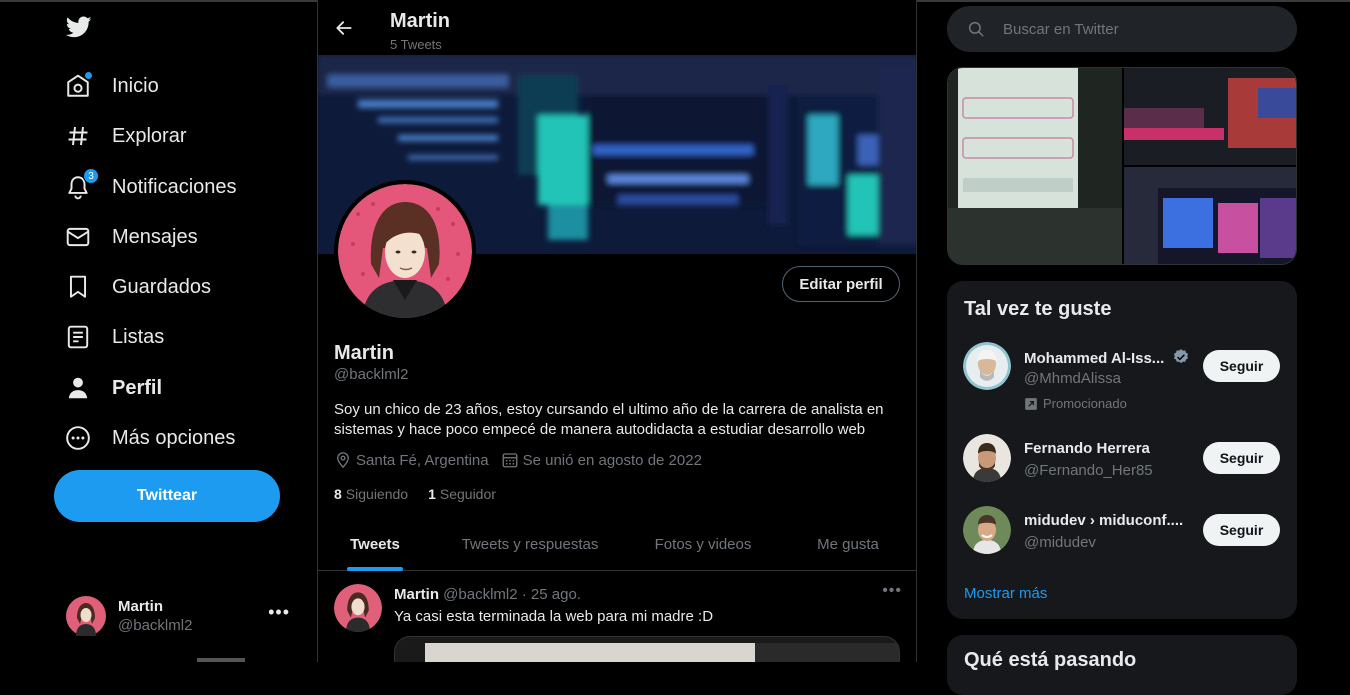 The width and height of the screenshot is (1350, 695). I want to click on bookmark-icon, so click(78, 287).